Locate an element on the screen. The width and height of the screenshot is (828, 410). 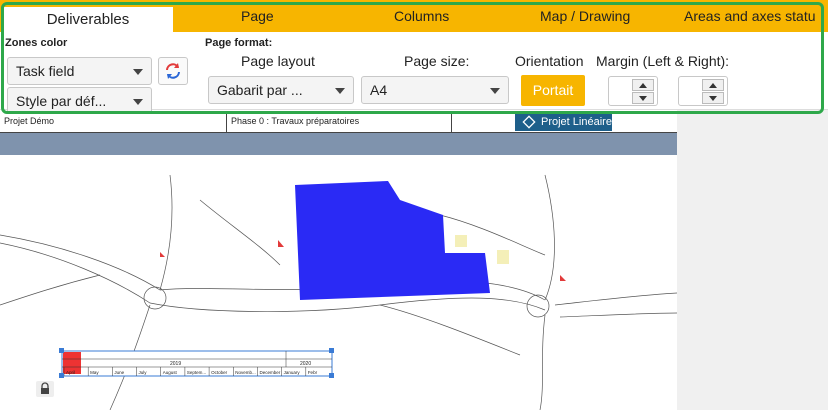
page-margin-band is located at coordinates (338, 144).